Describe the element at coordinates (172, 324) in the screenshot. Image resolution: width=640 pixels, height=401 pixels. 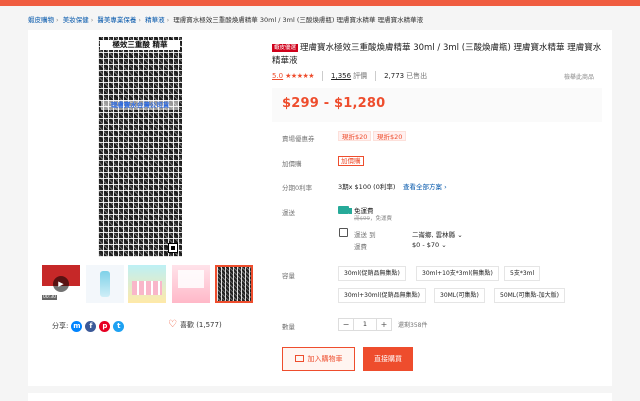
I see `heart-icon: ♡` at that location.